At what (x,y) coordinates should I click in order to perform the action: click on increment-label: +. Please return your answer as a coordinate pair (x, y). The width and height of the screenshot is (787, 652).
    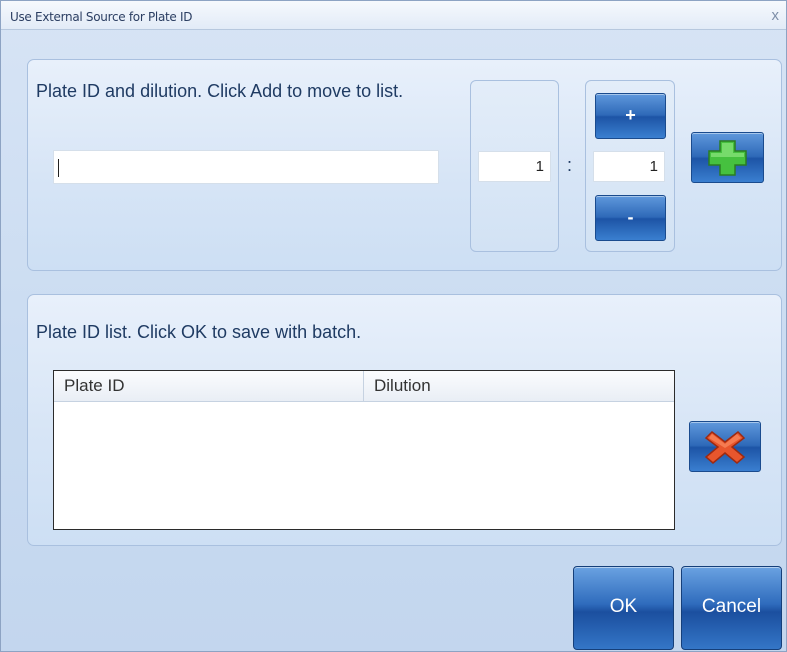
    Looking at the image, I should click on (630, 115).